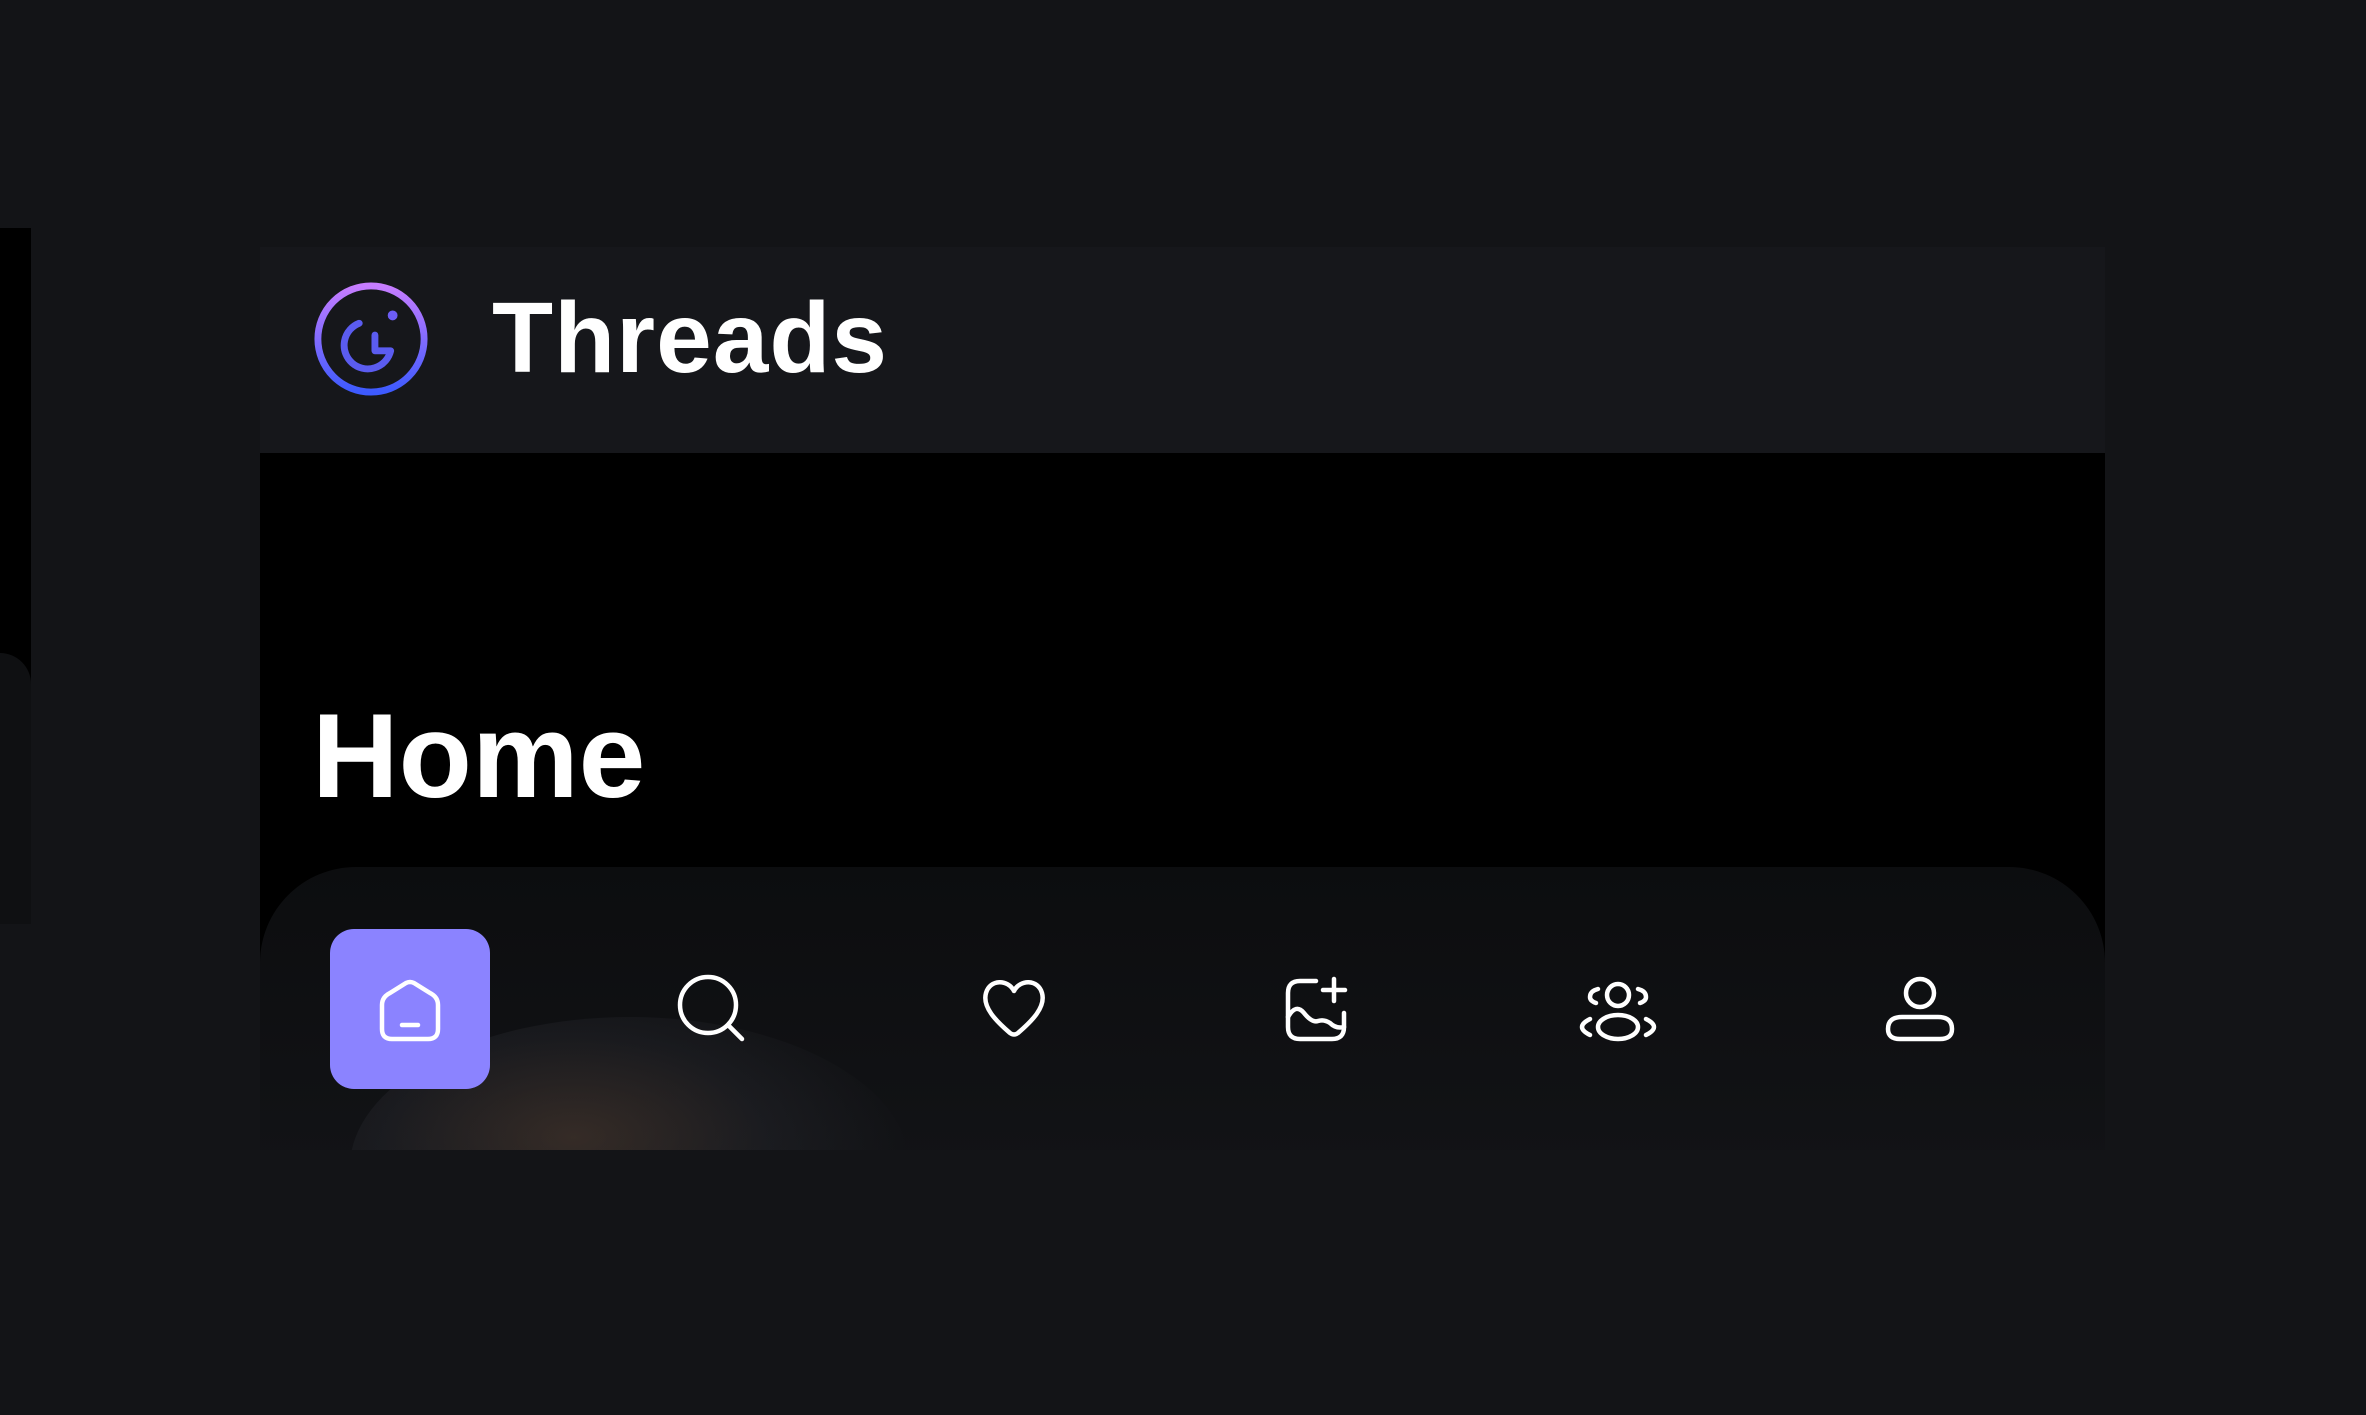 The image size is (2366, 1415). What do you see at coordinates (479, 756) in the screenshot?
I see `page-title: Home` at bounding box center [479, 756].